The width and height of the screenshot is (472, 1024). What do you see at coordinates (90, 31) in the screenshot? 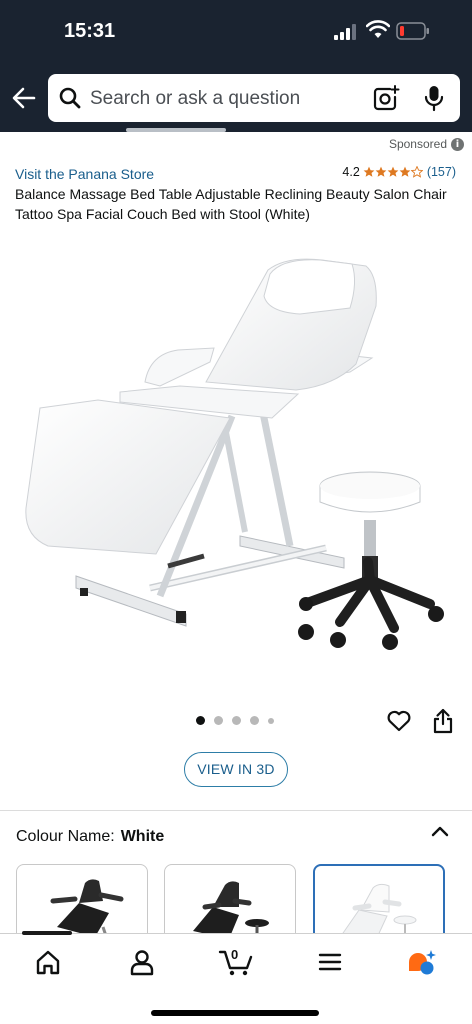
I see `status-time: 15:31` at bounding box center [90, 31].